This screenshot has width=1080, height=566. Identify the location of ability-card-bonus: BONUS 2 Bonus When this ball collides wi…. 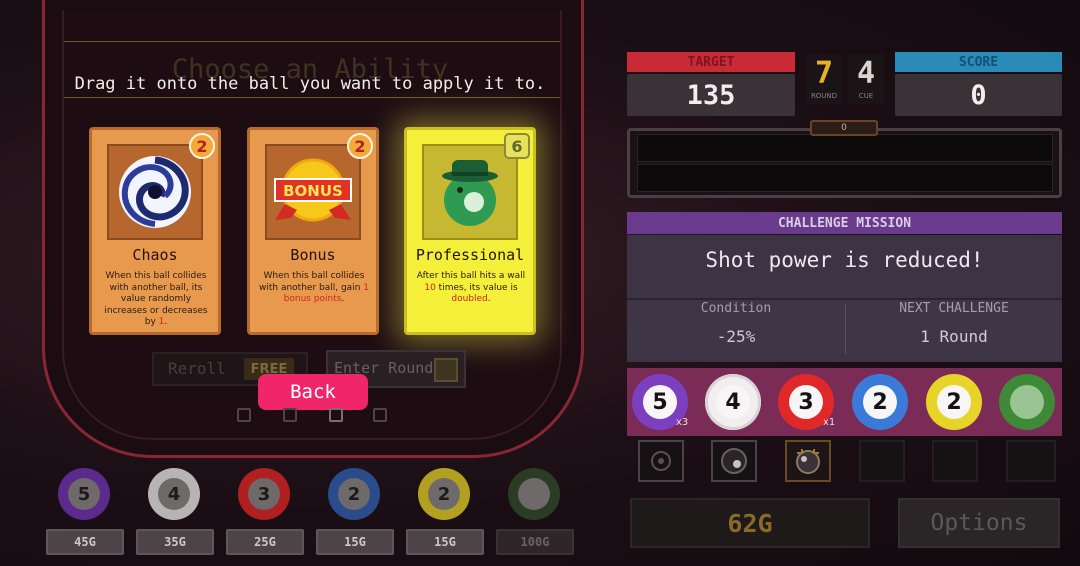
(313, 231).